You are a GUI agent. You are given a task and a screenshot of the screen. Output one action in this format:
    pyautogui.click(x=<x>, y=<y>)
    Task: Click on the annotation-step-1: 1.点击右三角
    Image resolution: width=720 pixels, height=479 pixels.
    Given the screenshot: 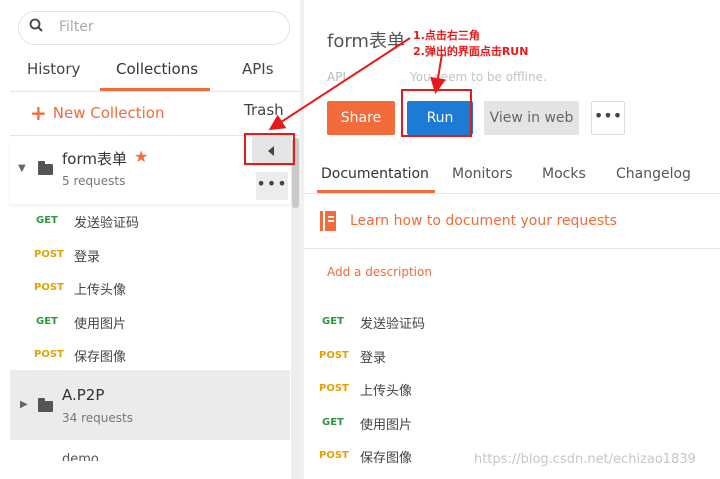 What is the action you would take?
    pyautogui.click(x=446, y=35)
    